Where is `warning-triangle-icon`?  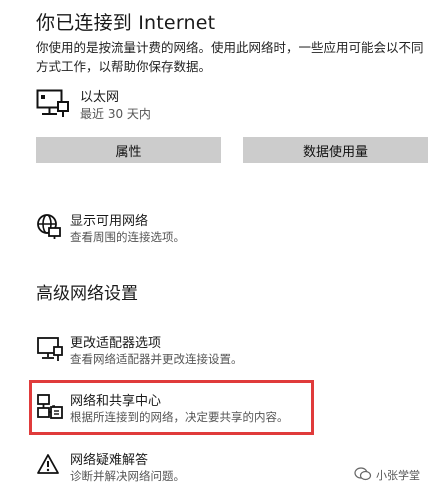 warning-triangle-icon is located at coordinates (50, 466).